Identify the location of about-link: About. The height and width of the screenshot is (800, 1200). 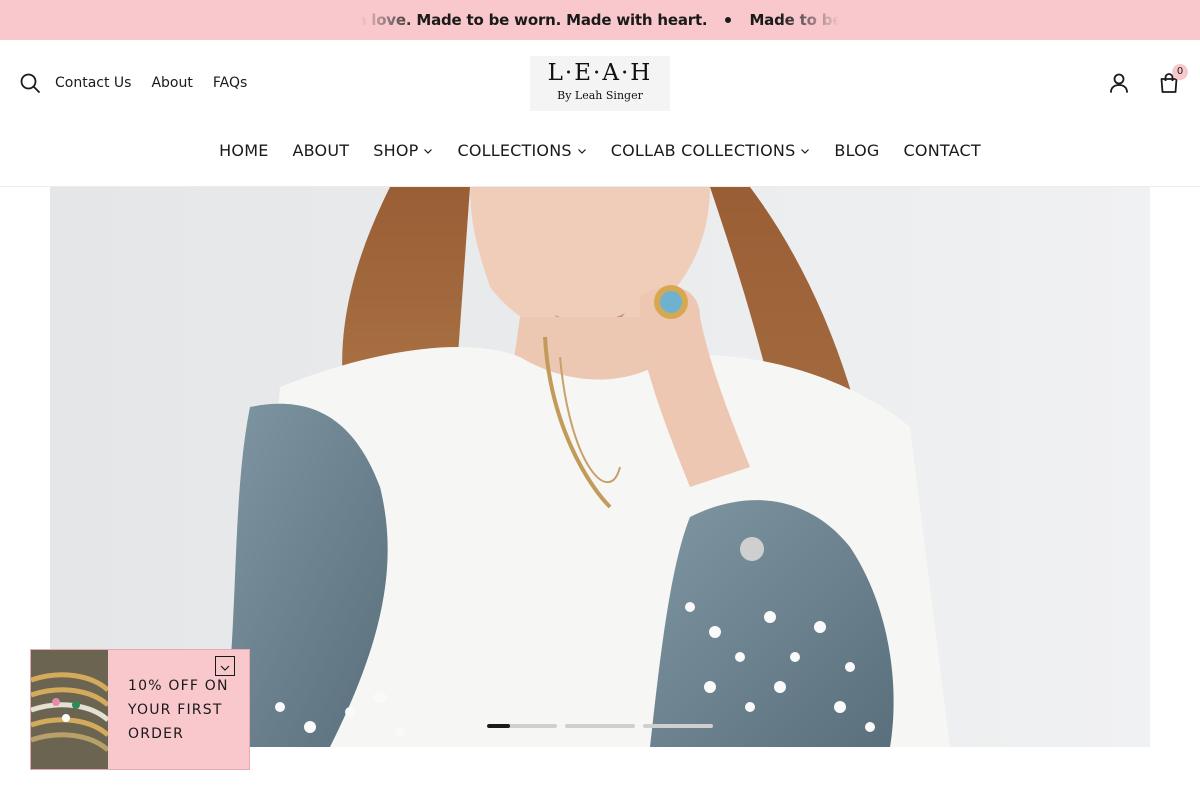
(171, 83).